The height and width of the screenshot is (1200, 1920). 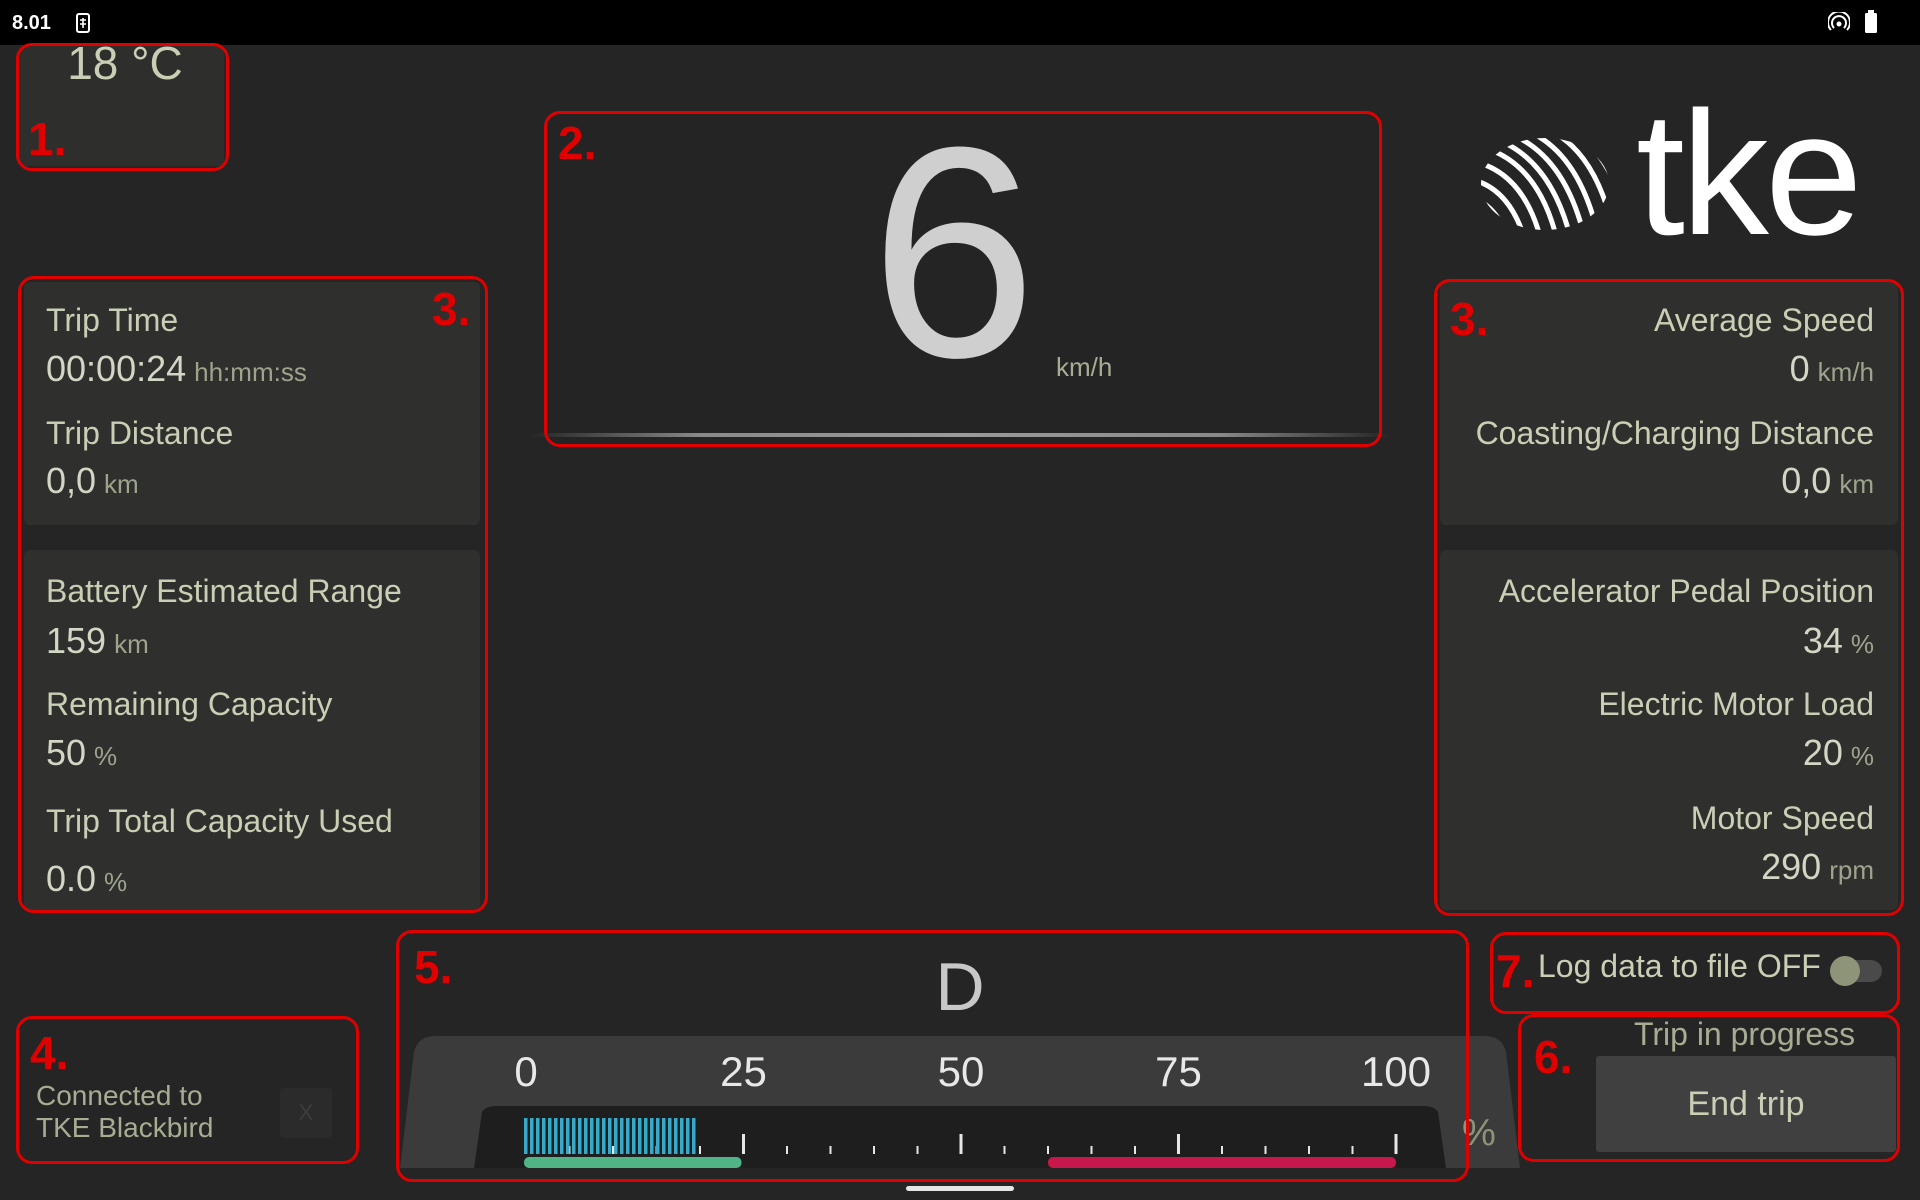 I want to click on sim-icon, so click(x=83, y=23).